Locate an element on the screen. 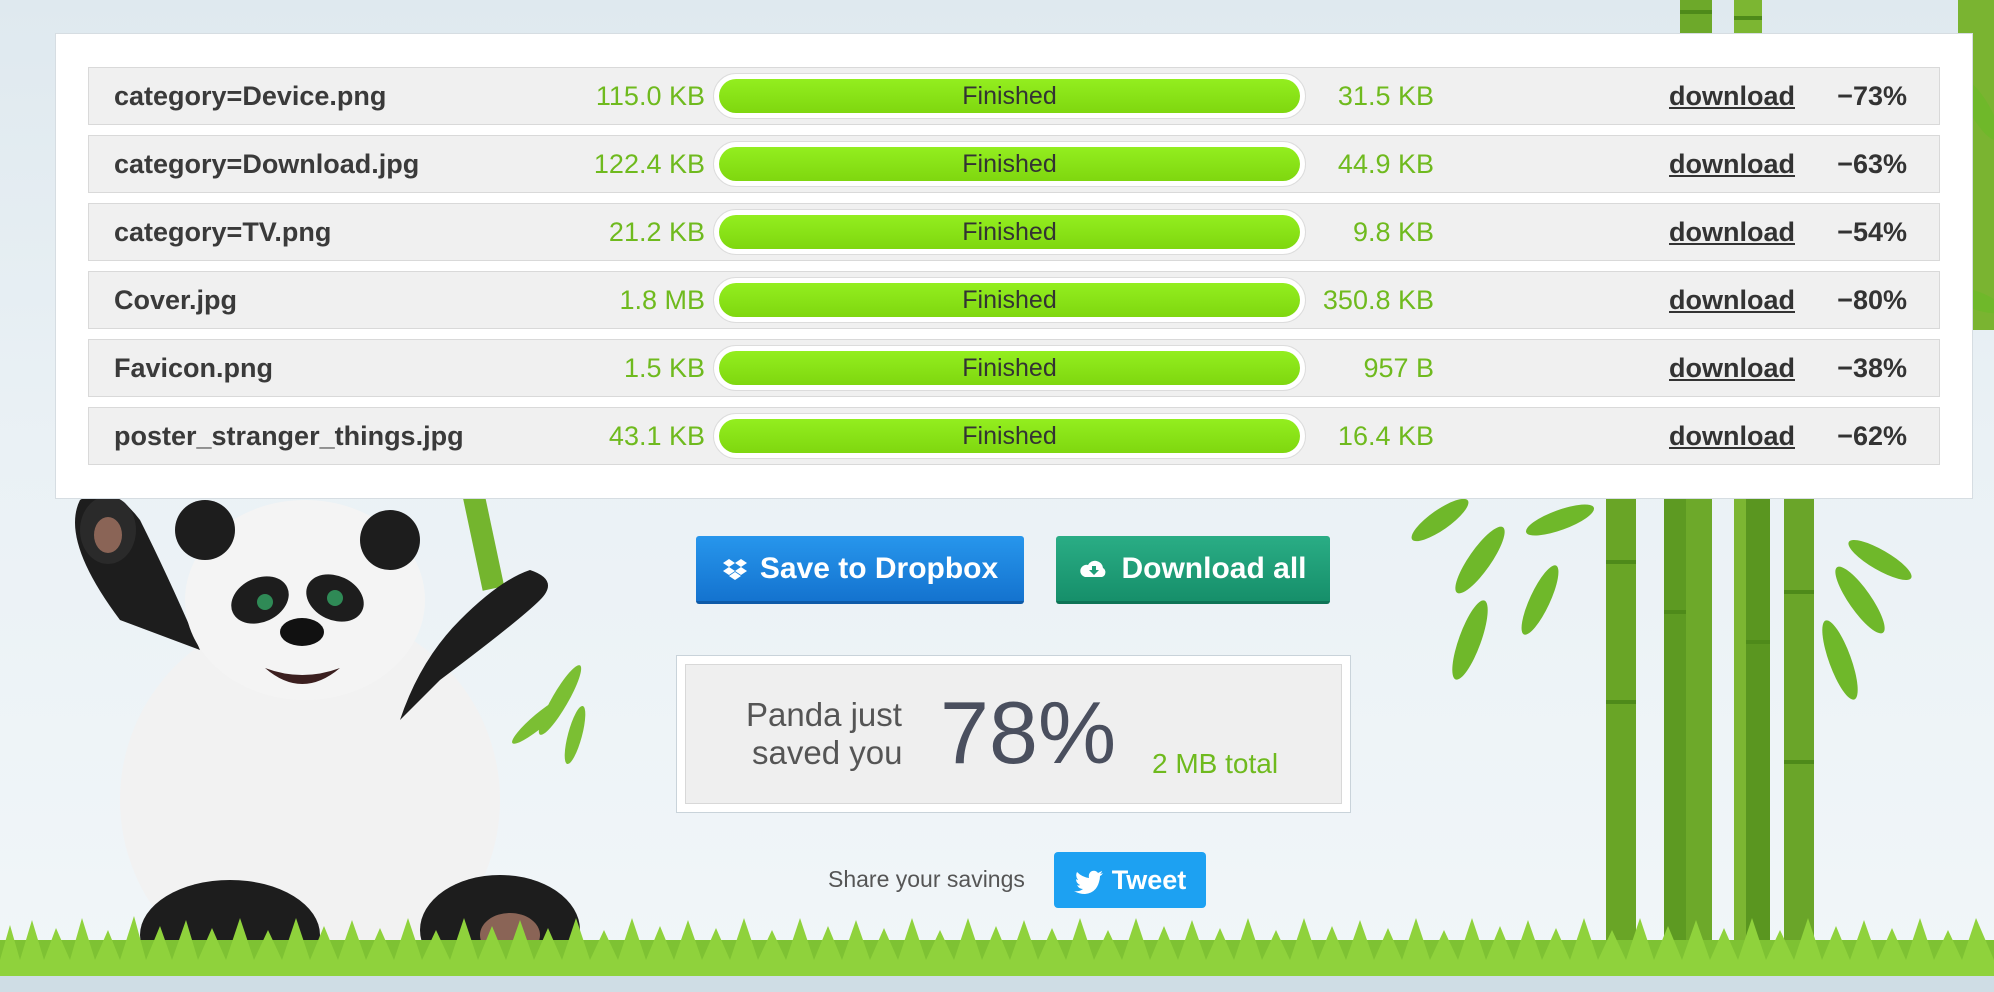 The width and height of the screenshot is (1994, 992). reduction-percent: −80% is located at coordinates (1872, 300).